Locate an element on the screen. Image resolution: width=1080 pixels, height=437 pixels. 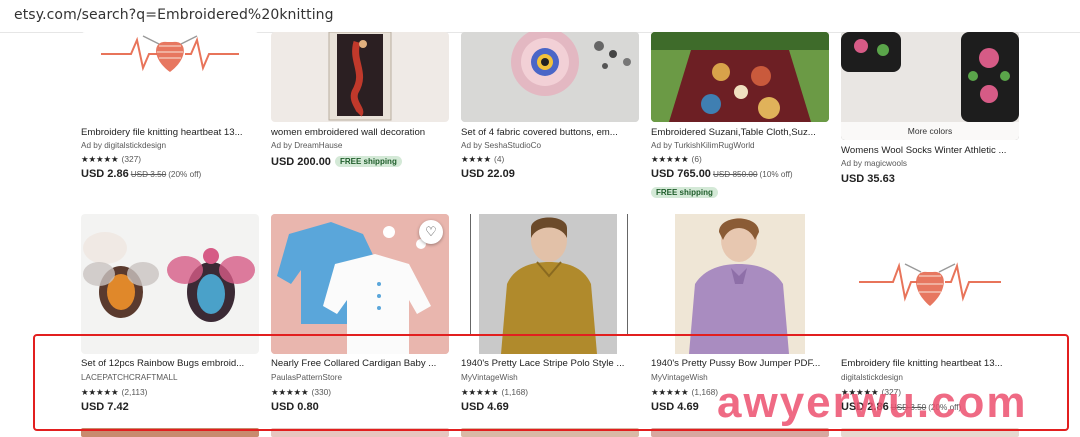
price: USD 2.86 USD 3.50 (20% off) is located at coordinates (141, 174).